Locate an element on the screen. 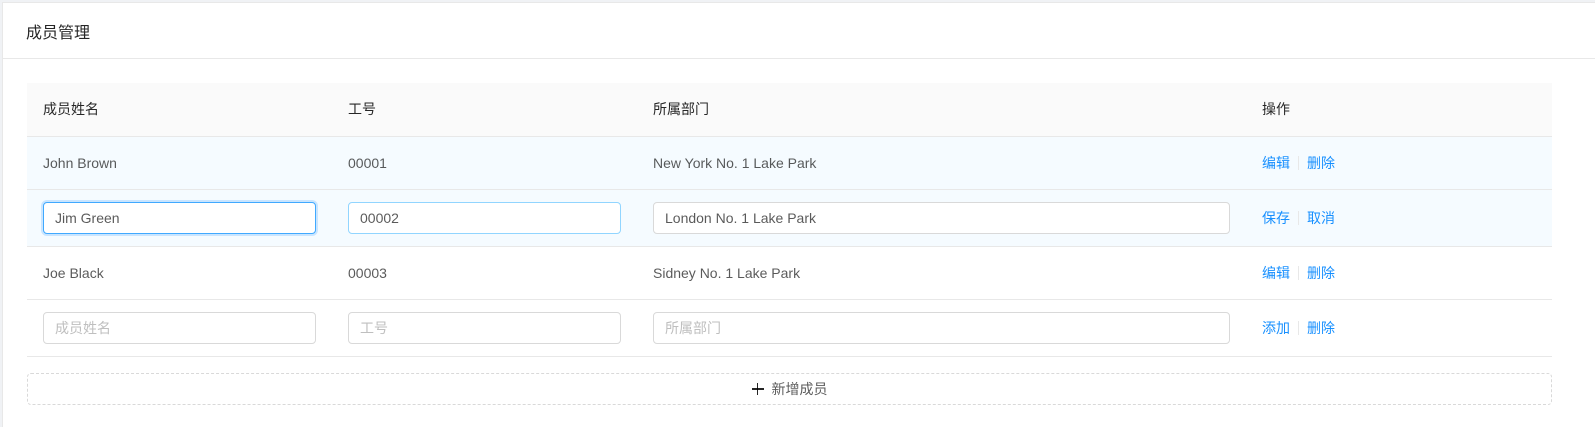 Image resolution: width=1595 pixels, height=427 pixels. cell-id: 00003 is located at coordinates (484, 273).